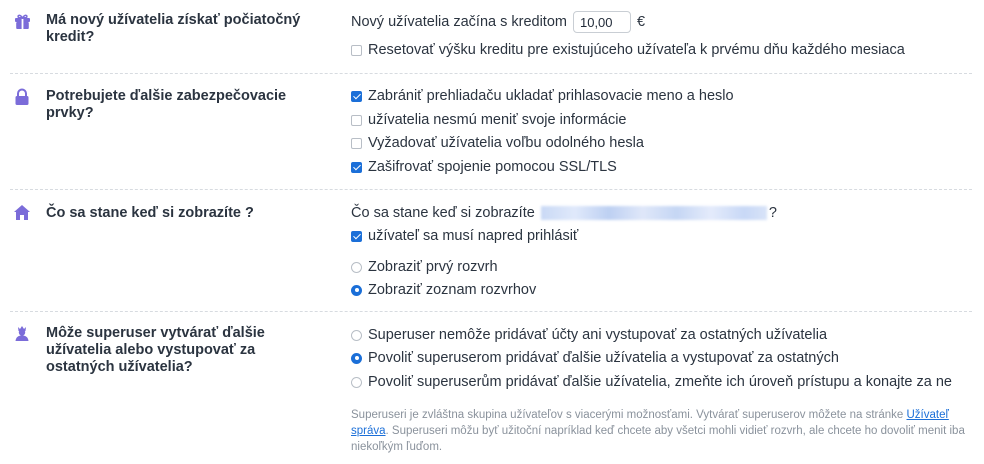 The width and height of the screenshot is (984, 464). I want to click on question-view: Čo sa stane keď si zobrazíte ?, so click(150, 213).